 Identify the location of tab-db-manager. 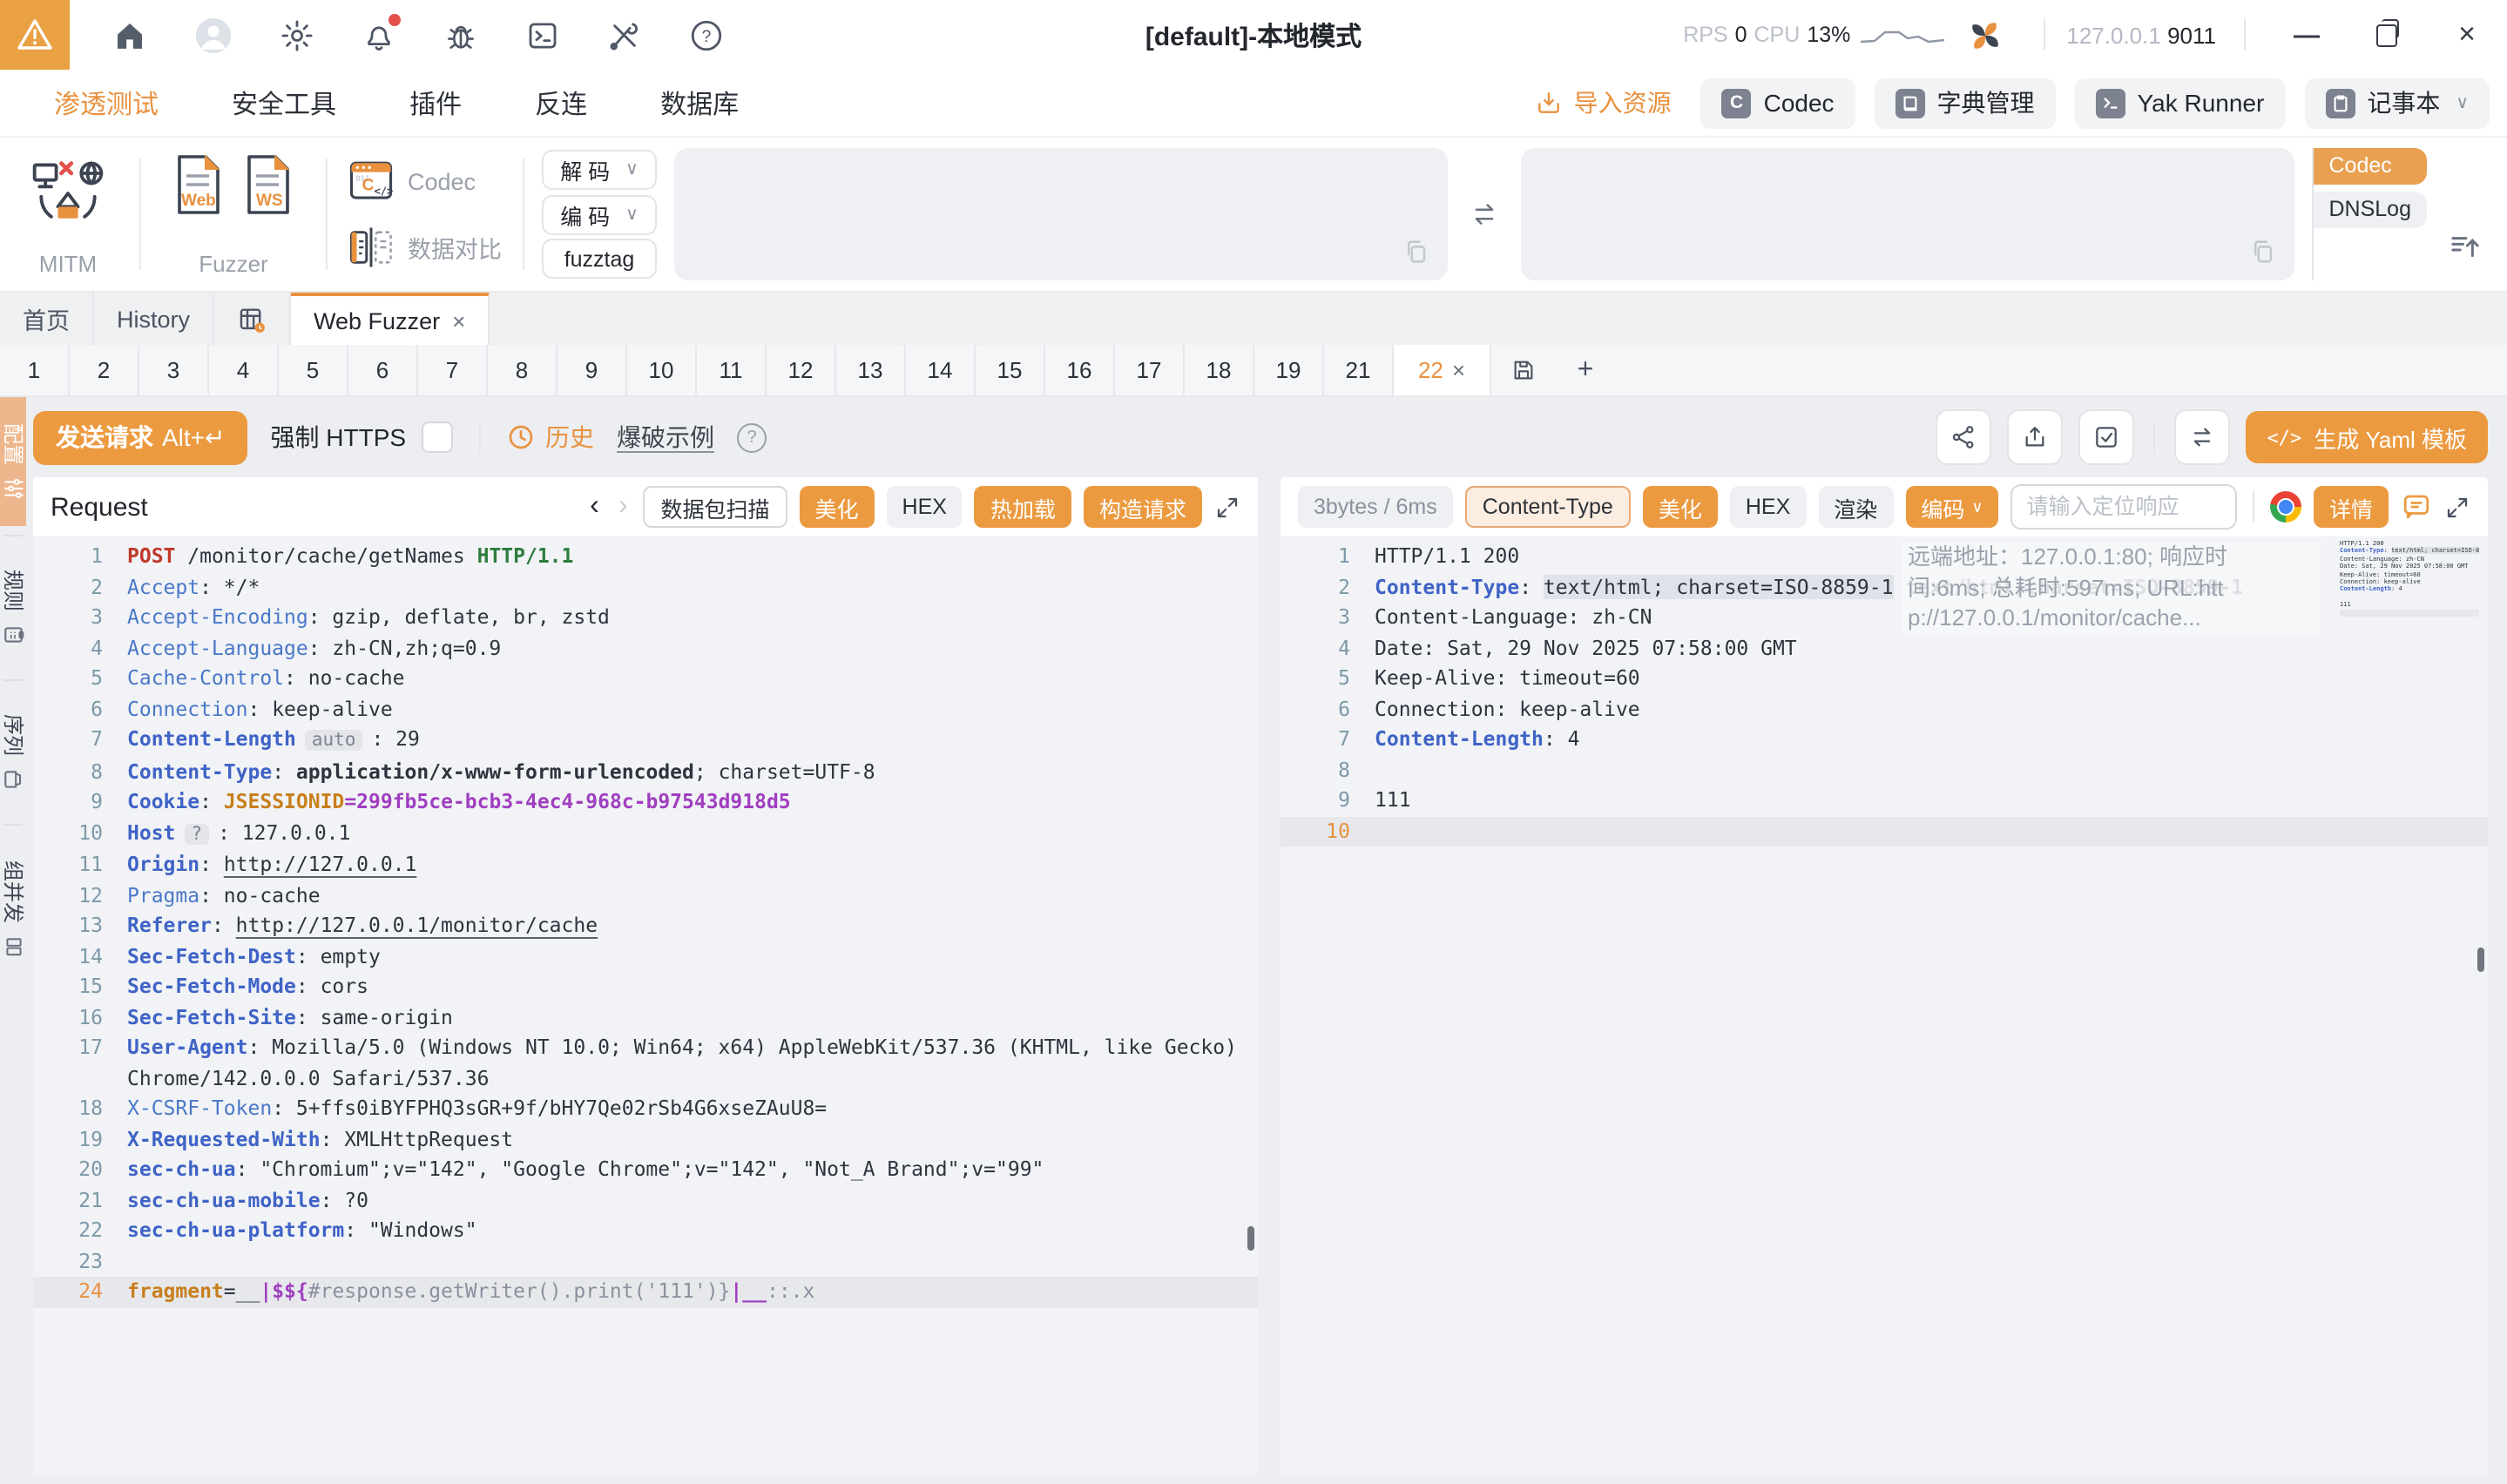
(253, 319).